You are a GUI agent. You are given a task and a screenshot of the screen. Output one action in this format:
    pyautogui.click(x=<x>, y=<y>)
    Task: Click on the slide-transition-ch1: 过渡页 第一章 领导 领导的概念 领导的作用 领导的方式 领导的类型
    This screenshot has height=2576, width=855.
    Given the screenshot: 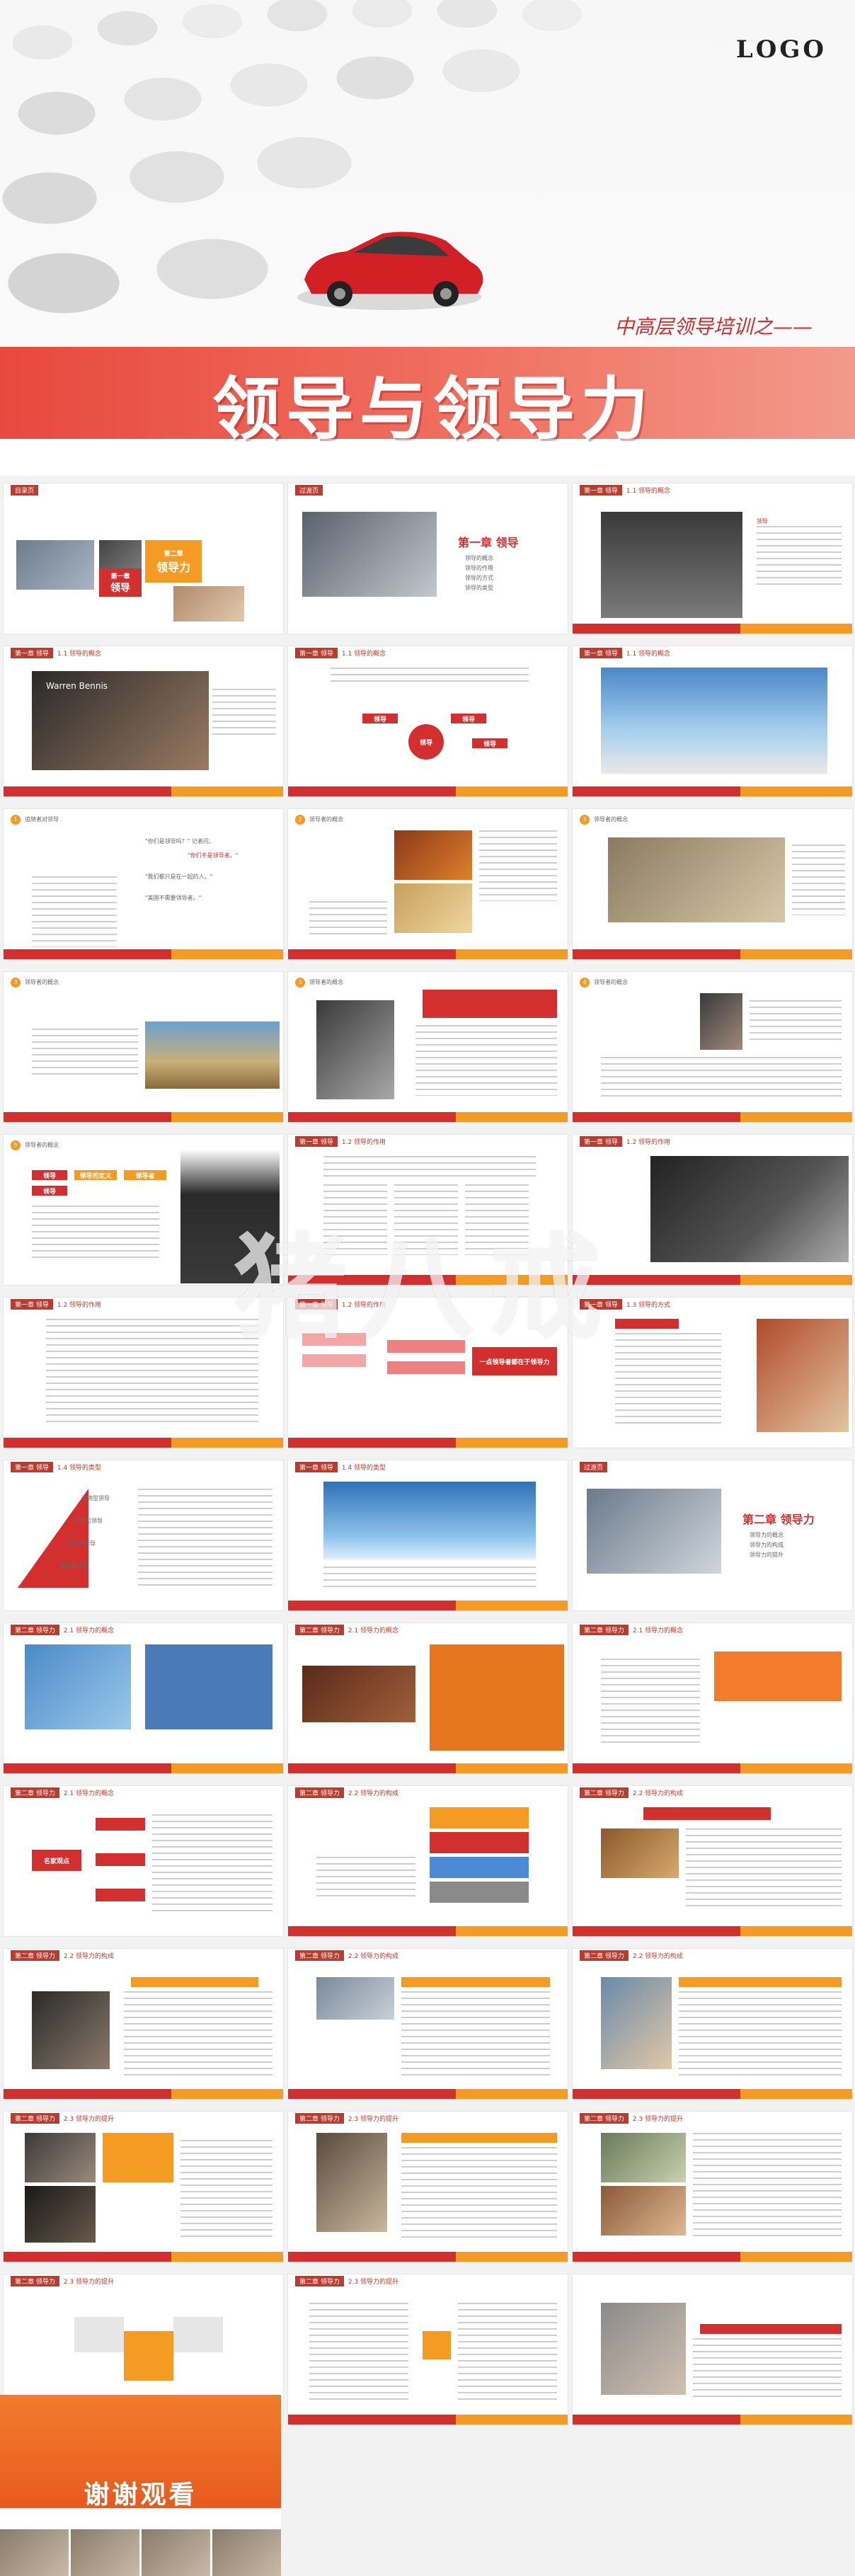 What is the action you would take?
    pyautogui.click(x=427, y=558)
    